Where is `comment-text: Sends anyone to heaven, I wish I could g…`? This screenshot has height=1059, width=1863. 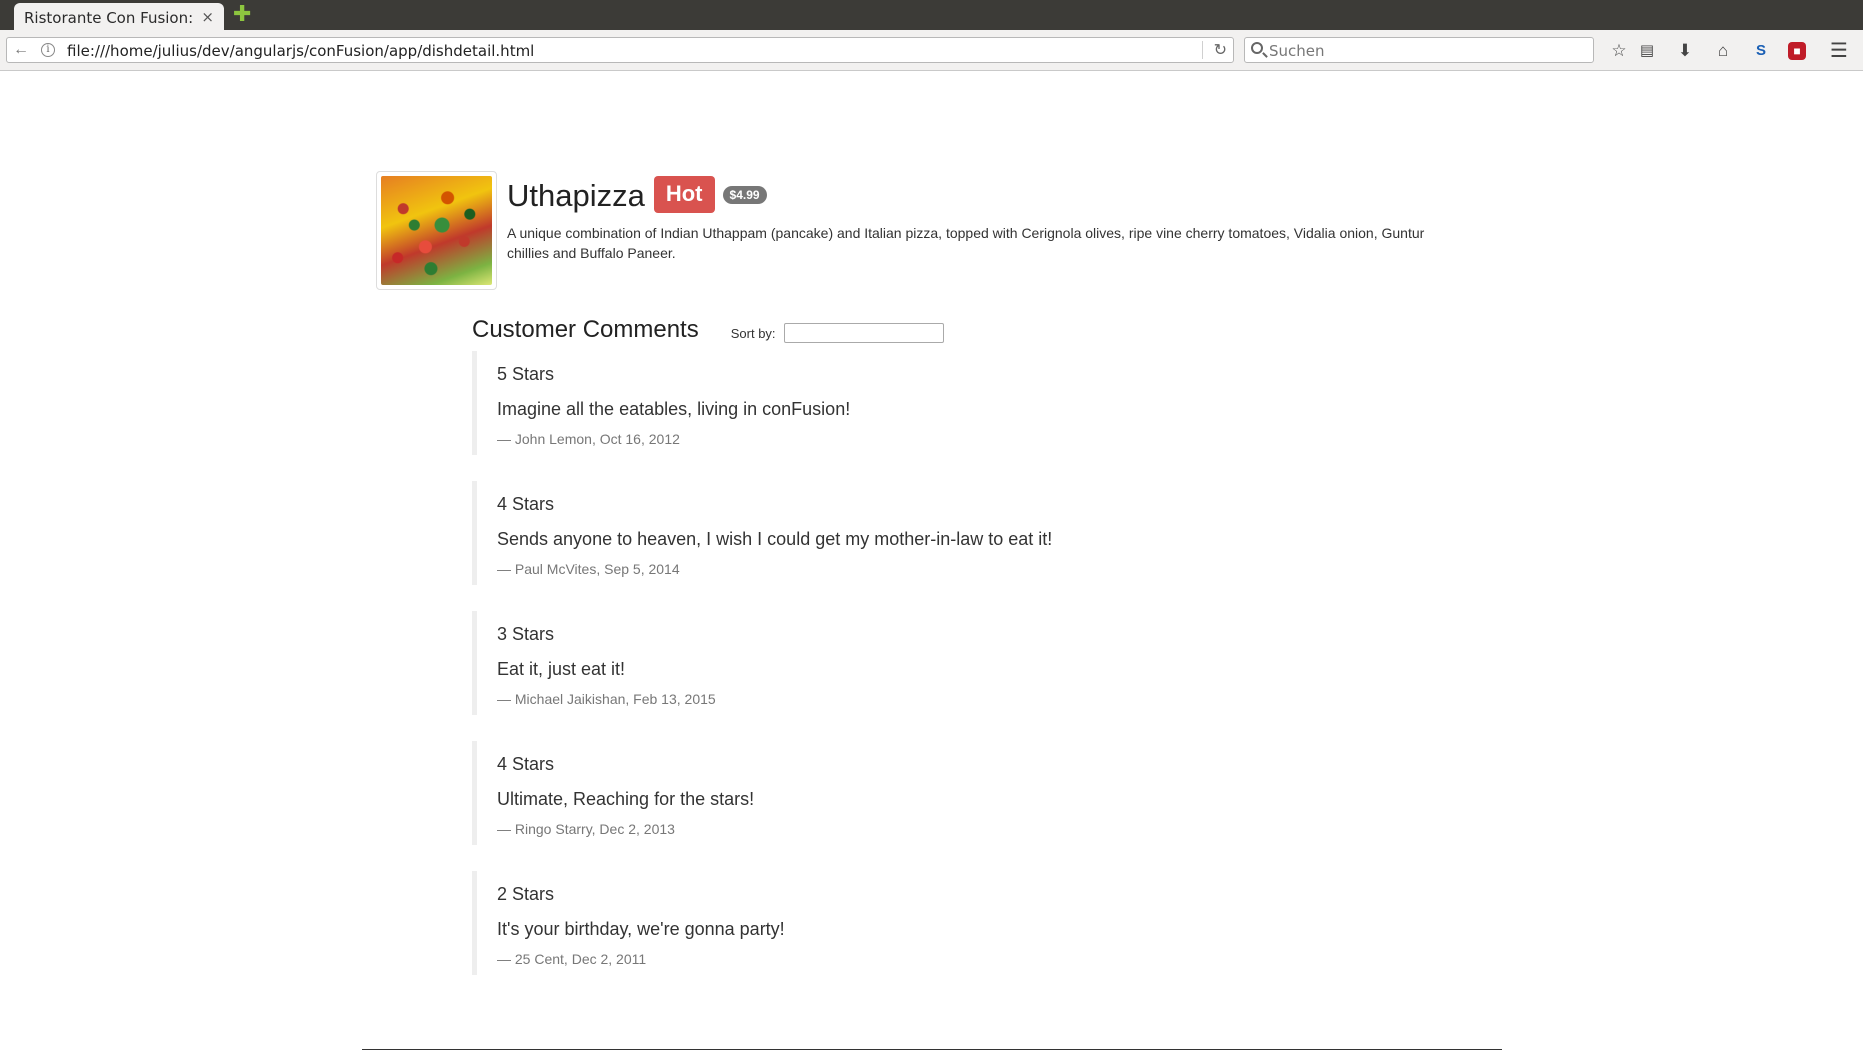 comment-text: Sends anyone to heaven, I wish I could g… is located at coordinates (775, 539).